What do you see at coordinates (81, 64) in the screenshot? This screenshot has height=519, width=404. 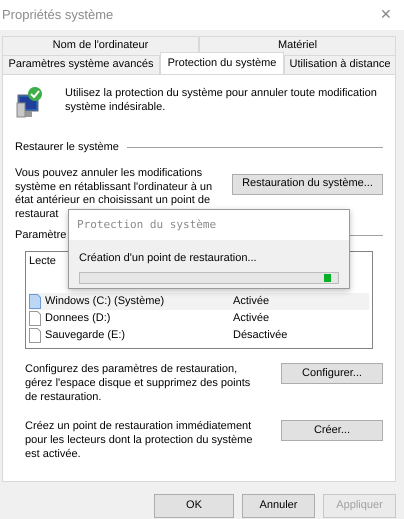 I see `tab: Paramètres système avancés` at bounding box center [81, 64].